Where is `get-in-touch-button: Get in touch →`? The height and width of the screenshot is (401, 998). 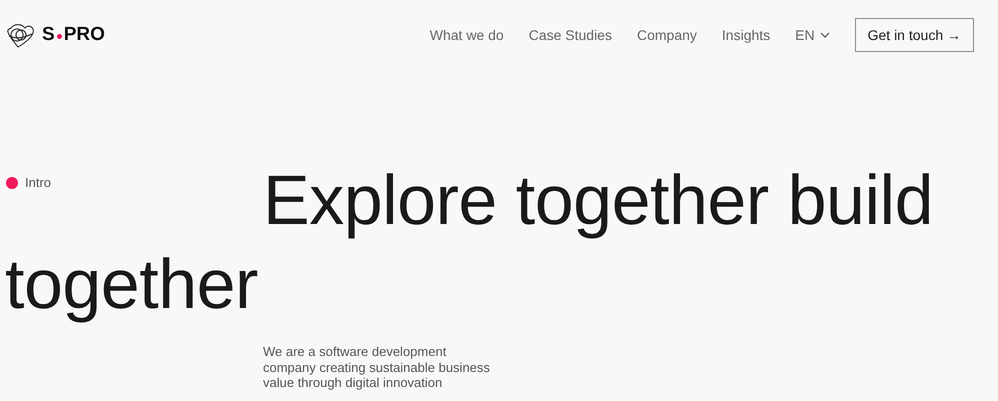
get-in-touch-button: Get in touch → is located at coordinates (914, 35).